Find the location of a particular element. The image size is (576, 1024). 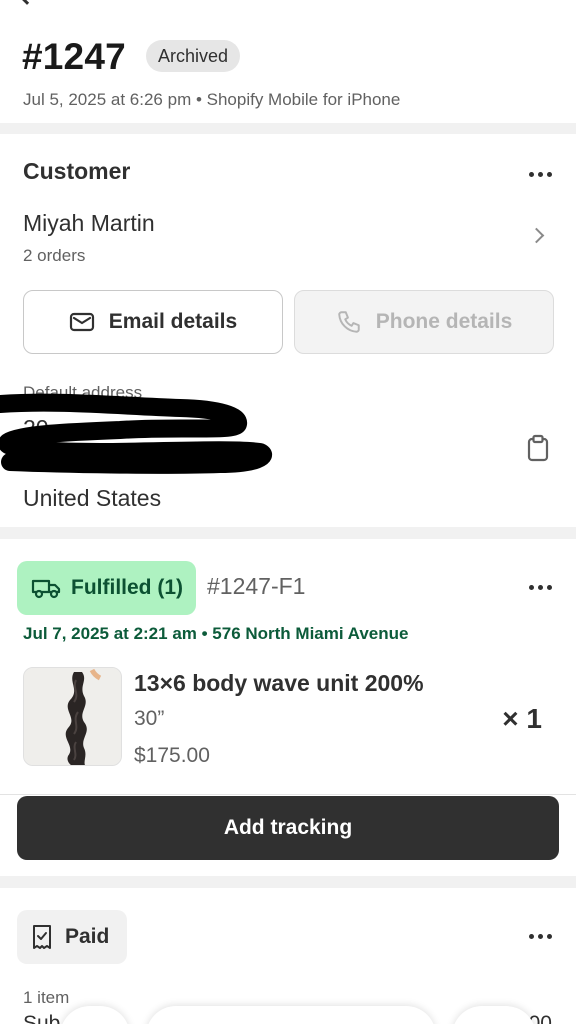

product-price: $175.00 is located at coordinates (172, 755).